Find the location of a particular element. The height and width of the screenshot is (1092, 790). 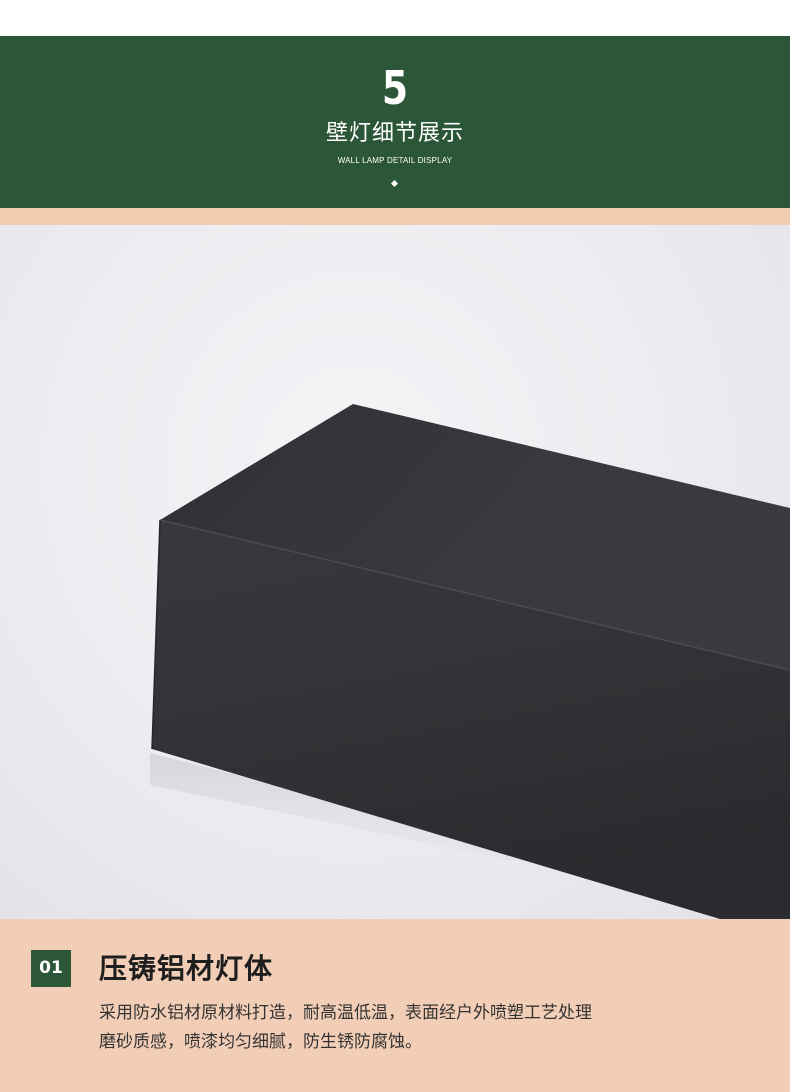

feature-description-line: 磨砂质感，喷漆均匀细腻，防生锈防腐蚀。 is located at coordinates (260, 1042).